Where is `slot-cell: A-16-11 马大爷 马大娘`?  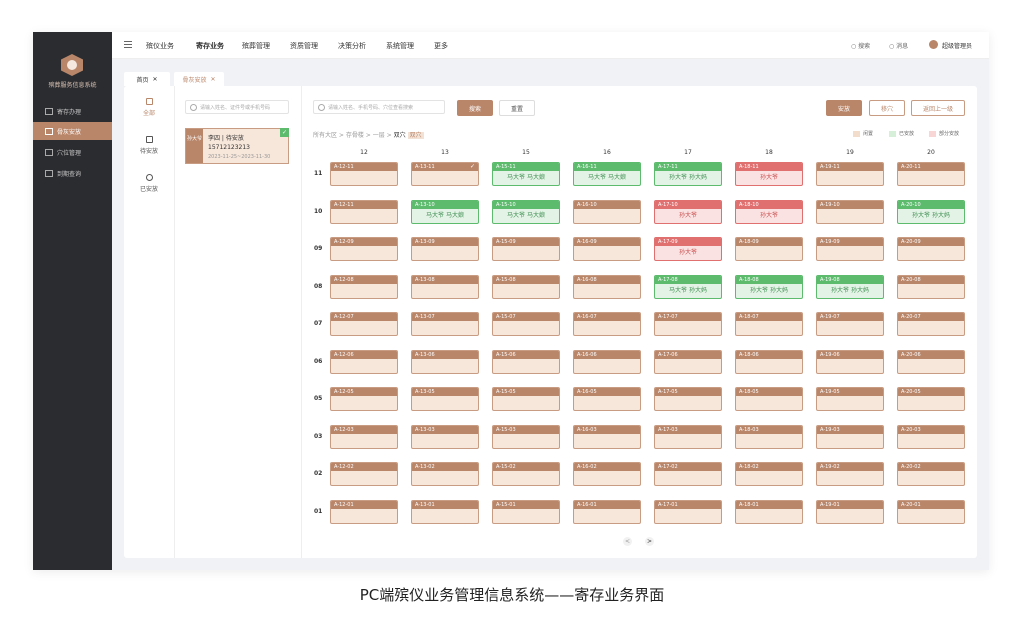
slot-cell: A-16-11 马大爷 马大娘 is located at coordinates (607, 174).